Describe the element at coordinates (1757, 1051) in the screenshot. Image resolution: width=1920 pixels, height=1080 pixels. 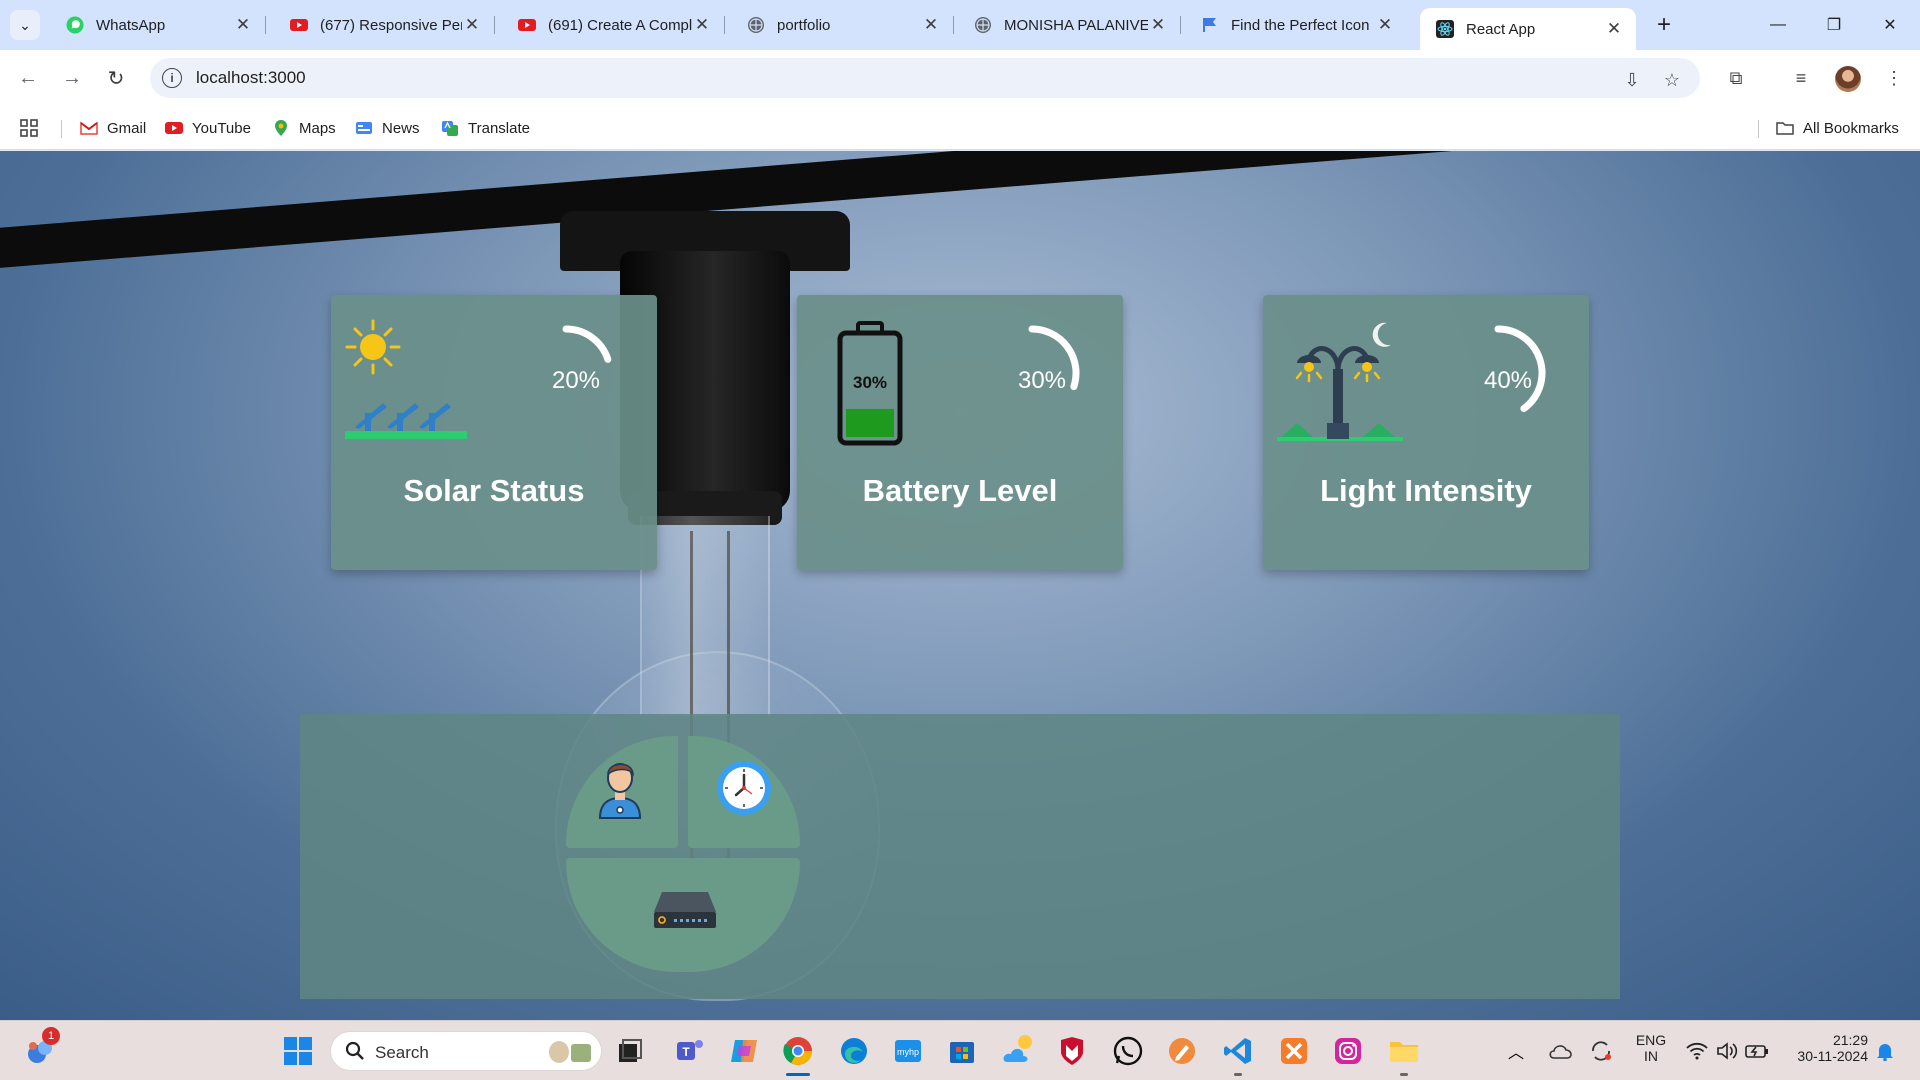
I see `battery-status-button` at that location.